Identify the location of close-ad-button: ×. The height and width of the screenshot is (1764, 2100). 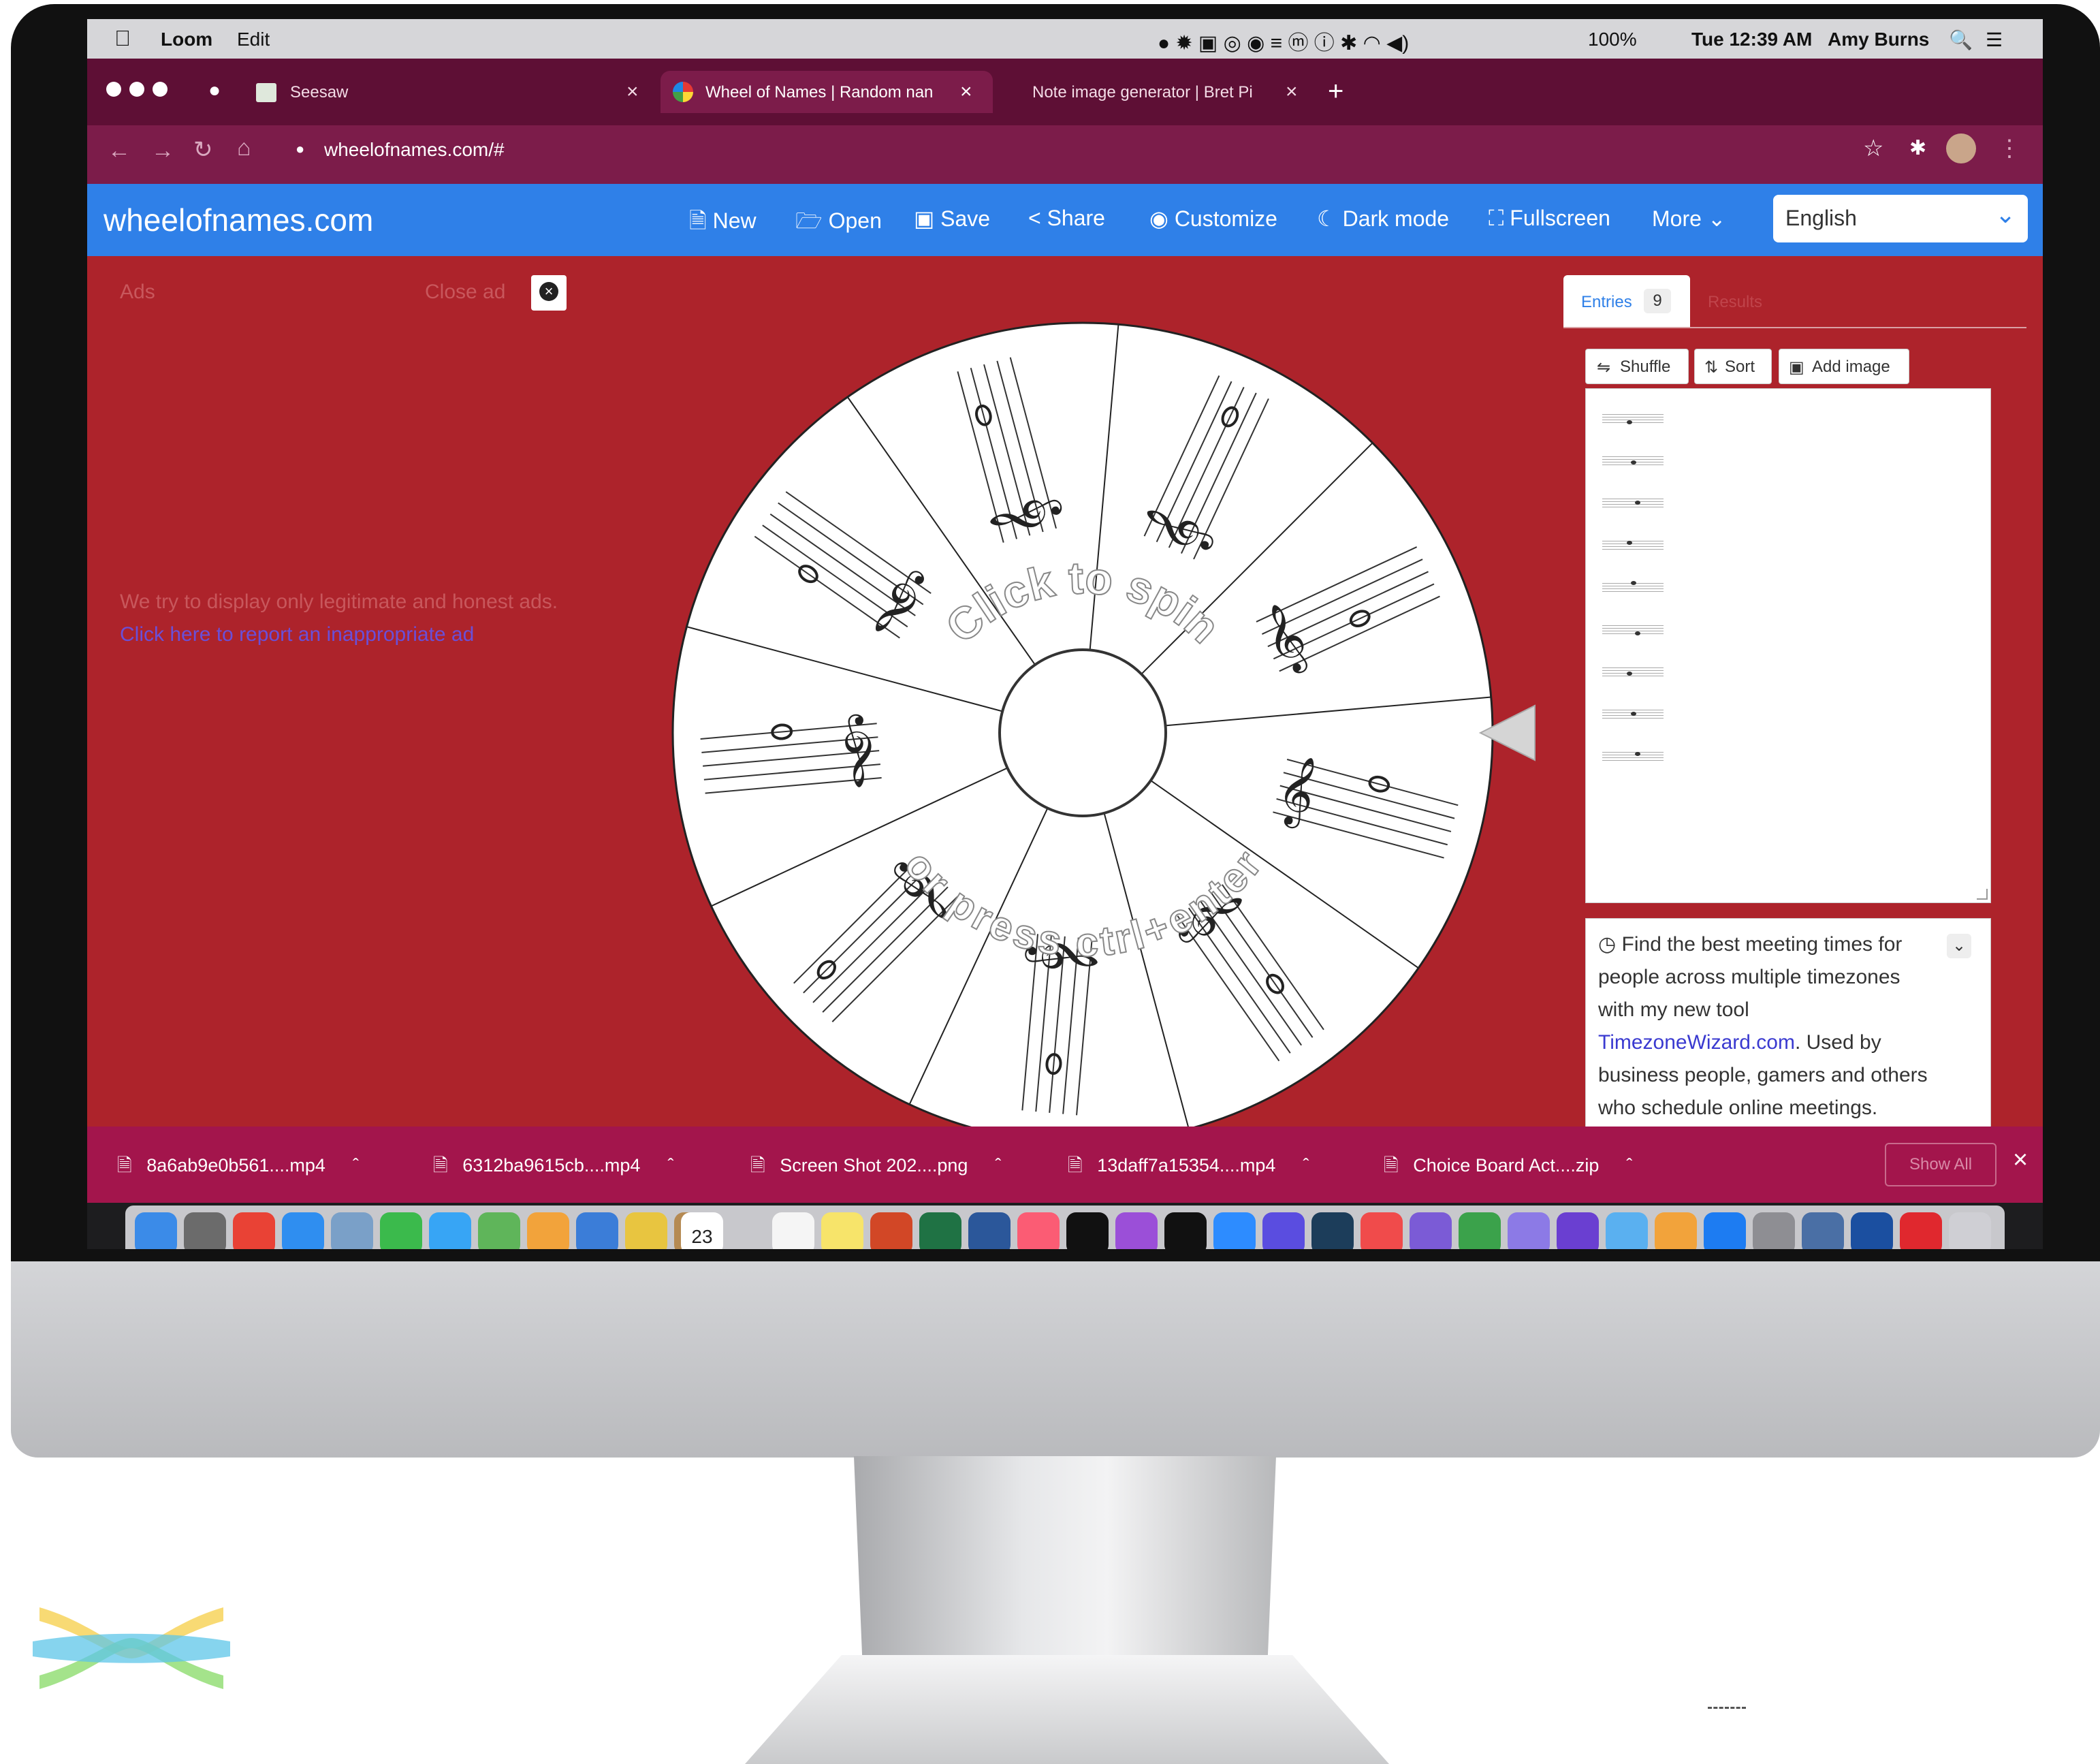
(549, 293).